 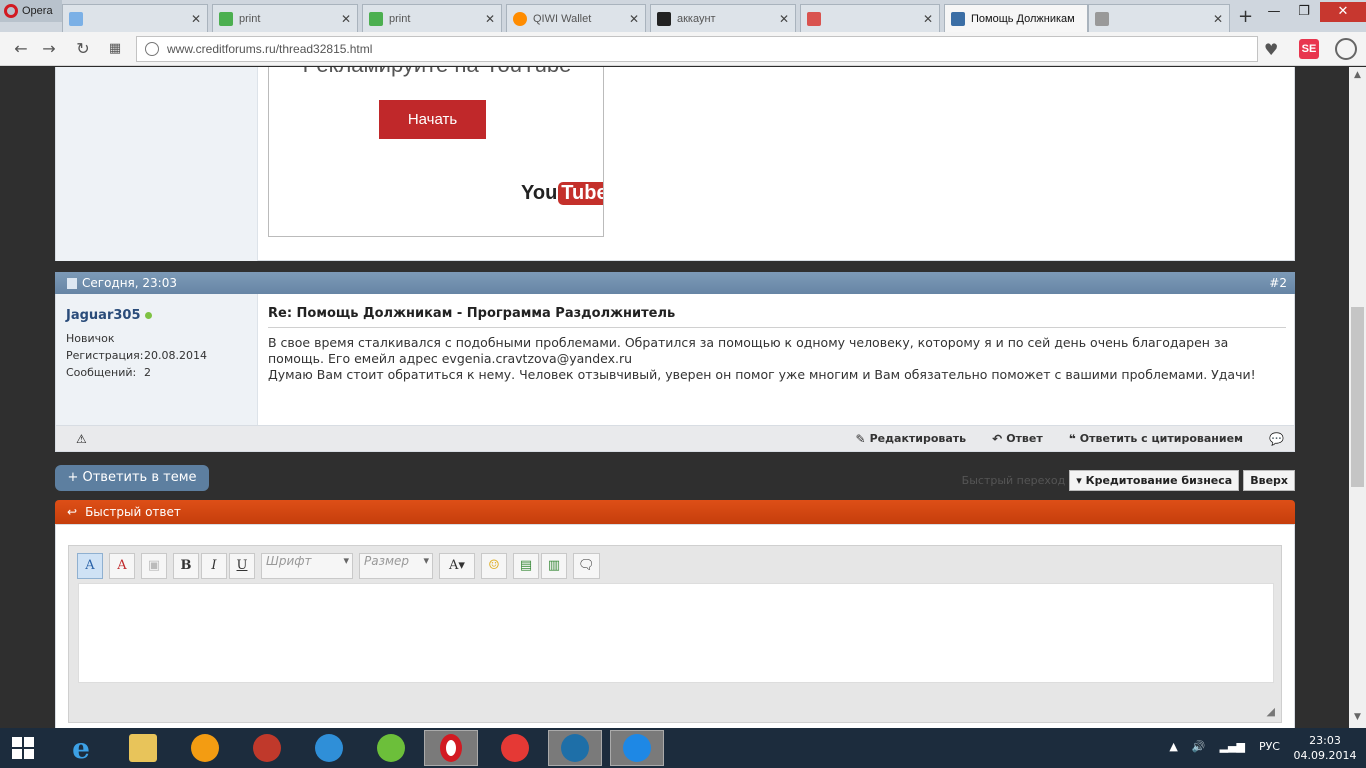 What do you see at coordinates (515, 748) in the screenshot?
I see `yandex-taskbar-icon` at bounding box center [515, 748].